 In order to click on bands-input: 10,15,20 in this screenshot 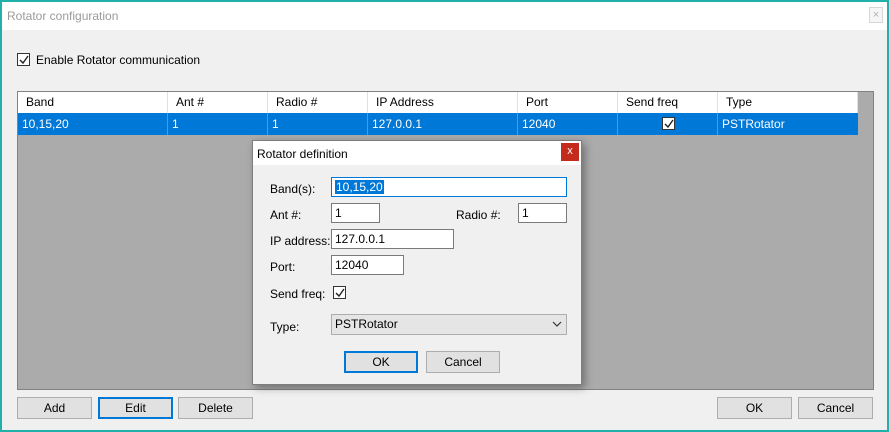, I will do `click(449, 187)`.